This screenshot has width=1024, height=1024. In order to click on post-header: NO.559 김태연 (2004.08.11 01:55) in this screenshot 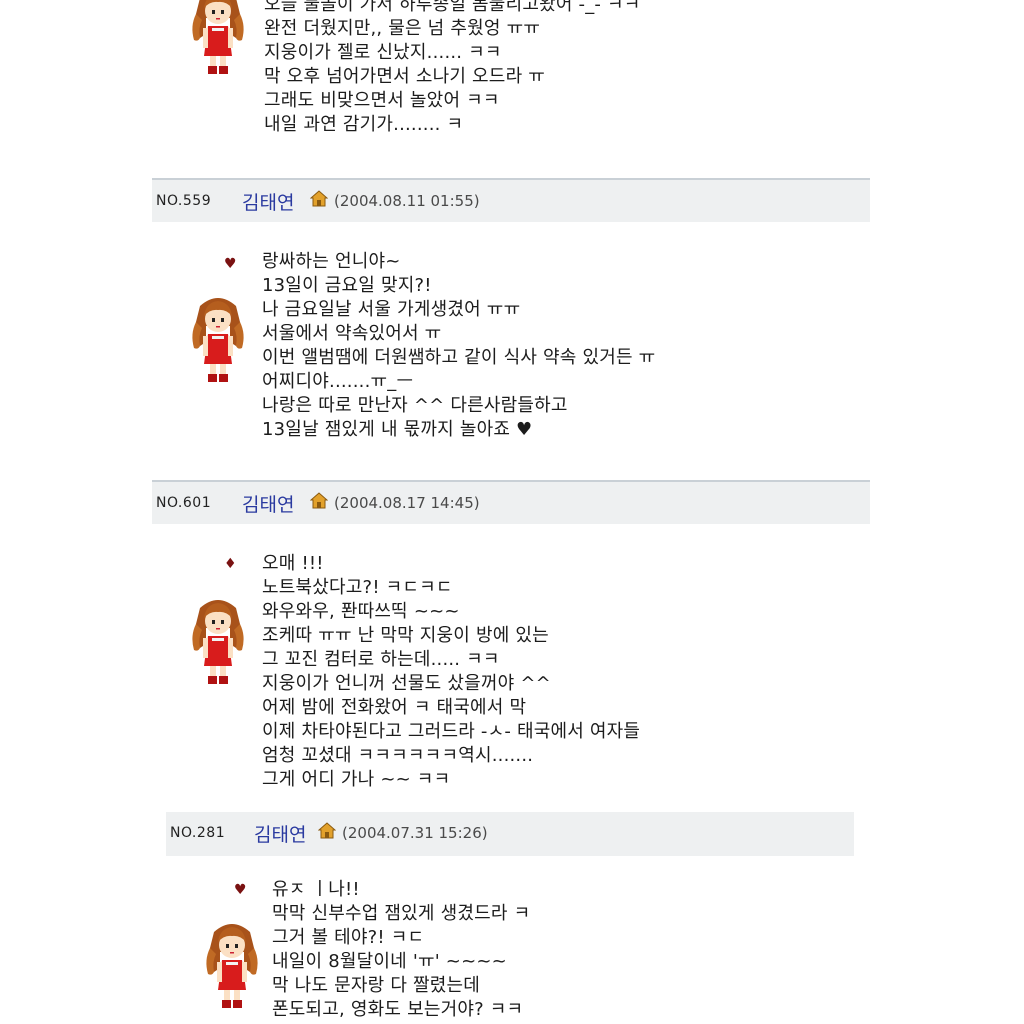, I will do `click(511, 200)`.